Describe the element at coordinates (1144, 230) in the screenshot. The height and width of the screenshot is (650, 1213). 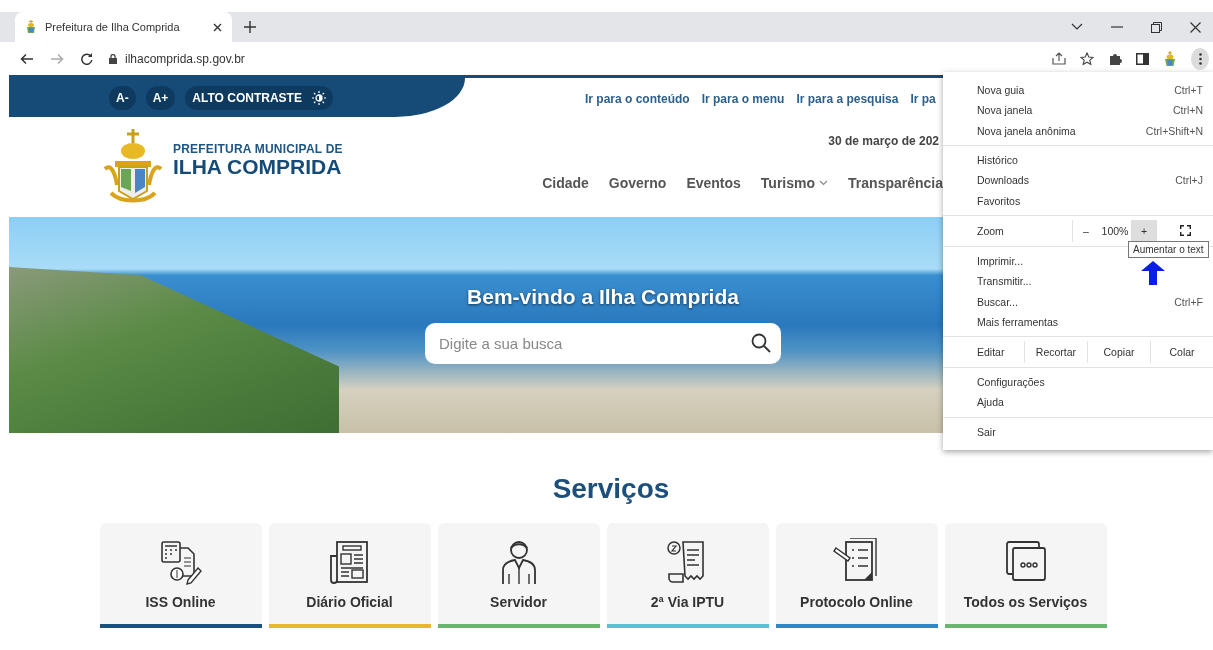
I see `zoom-in-button: +` at that location.